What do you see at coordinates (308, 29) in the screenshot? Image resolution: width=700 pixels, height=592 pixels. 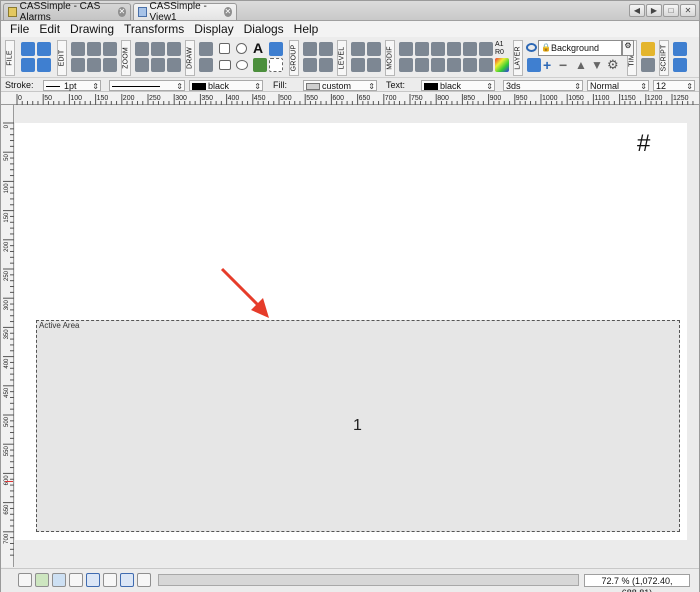 I see `menu-help: Help` at bounding box center [308, 29].